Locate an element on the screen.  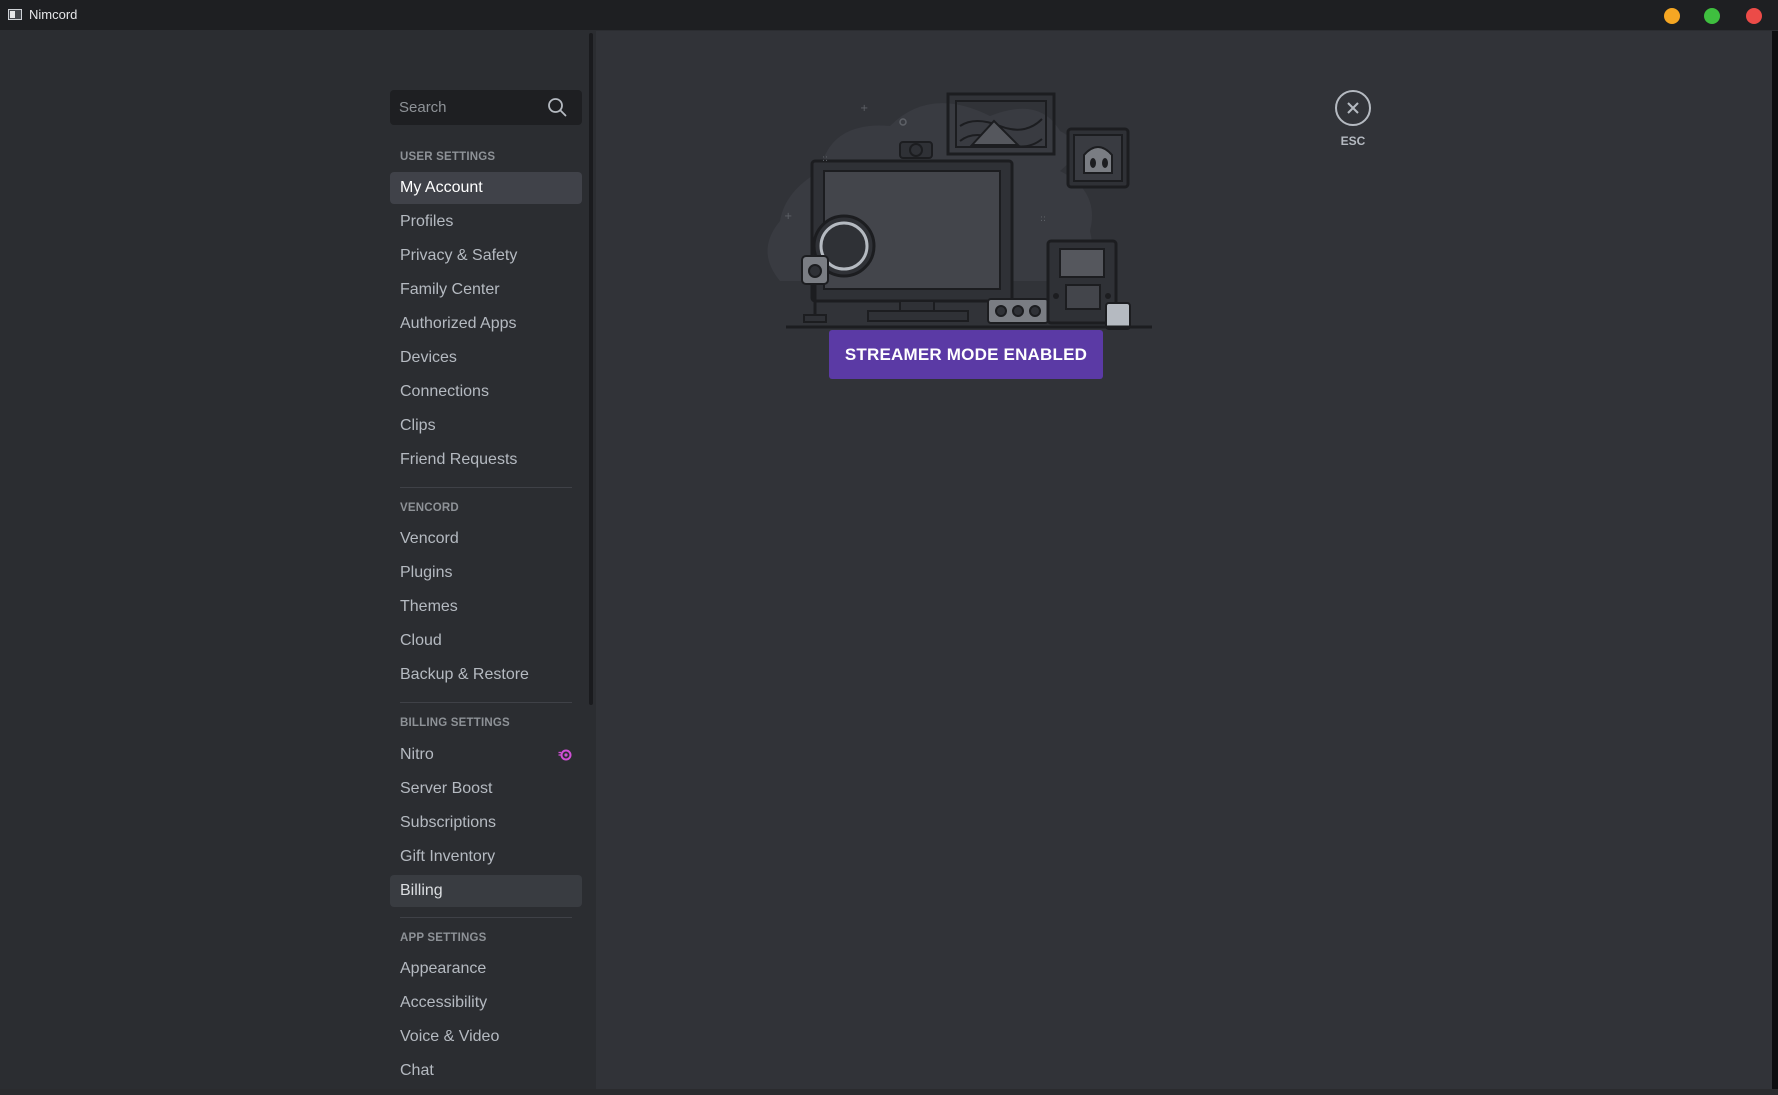
search-box is located at coordinates (486, 107).